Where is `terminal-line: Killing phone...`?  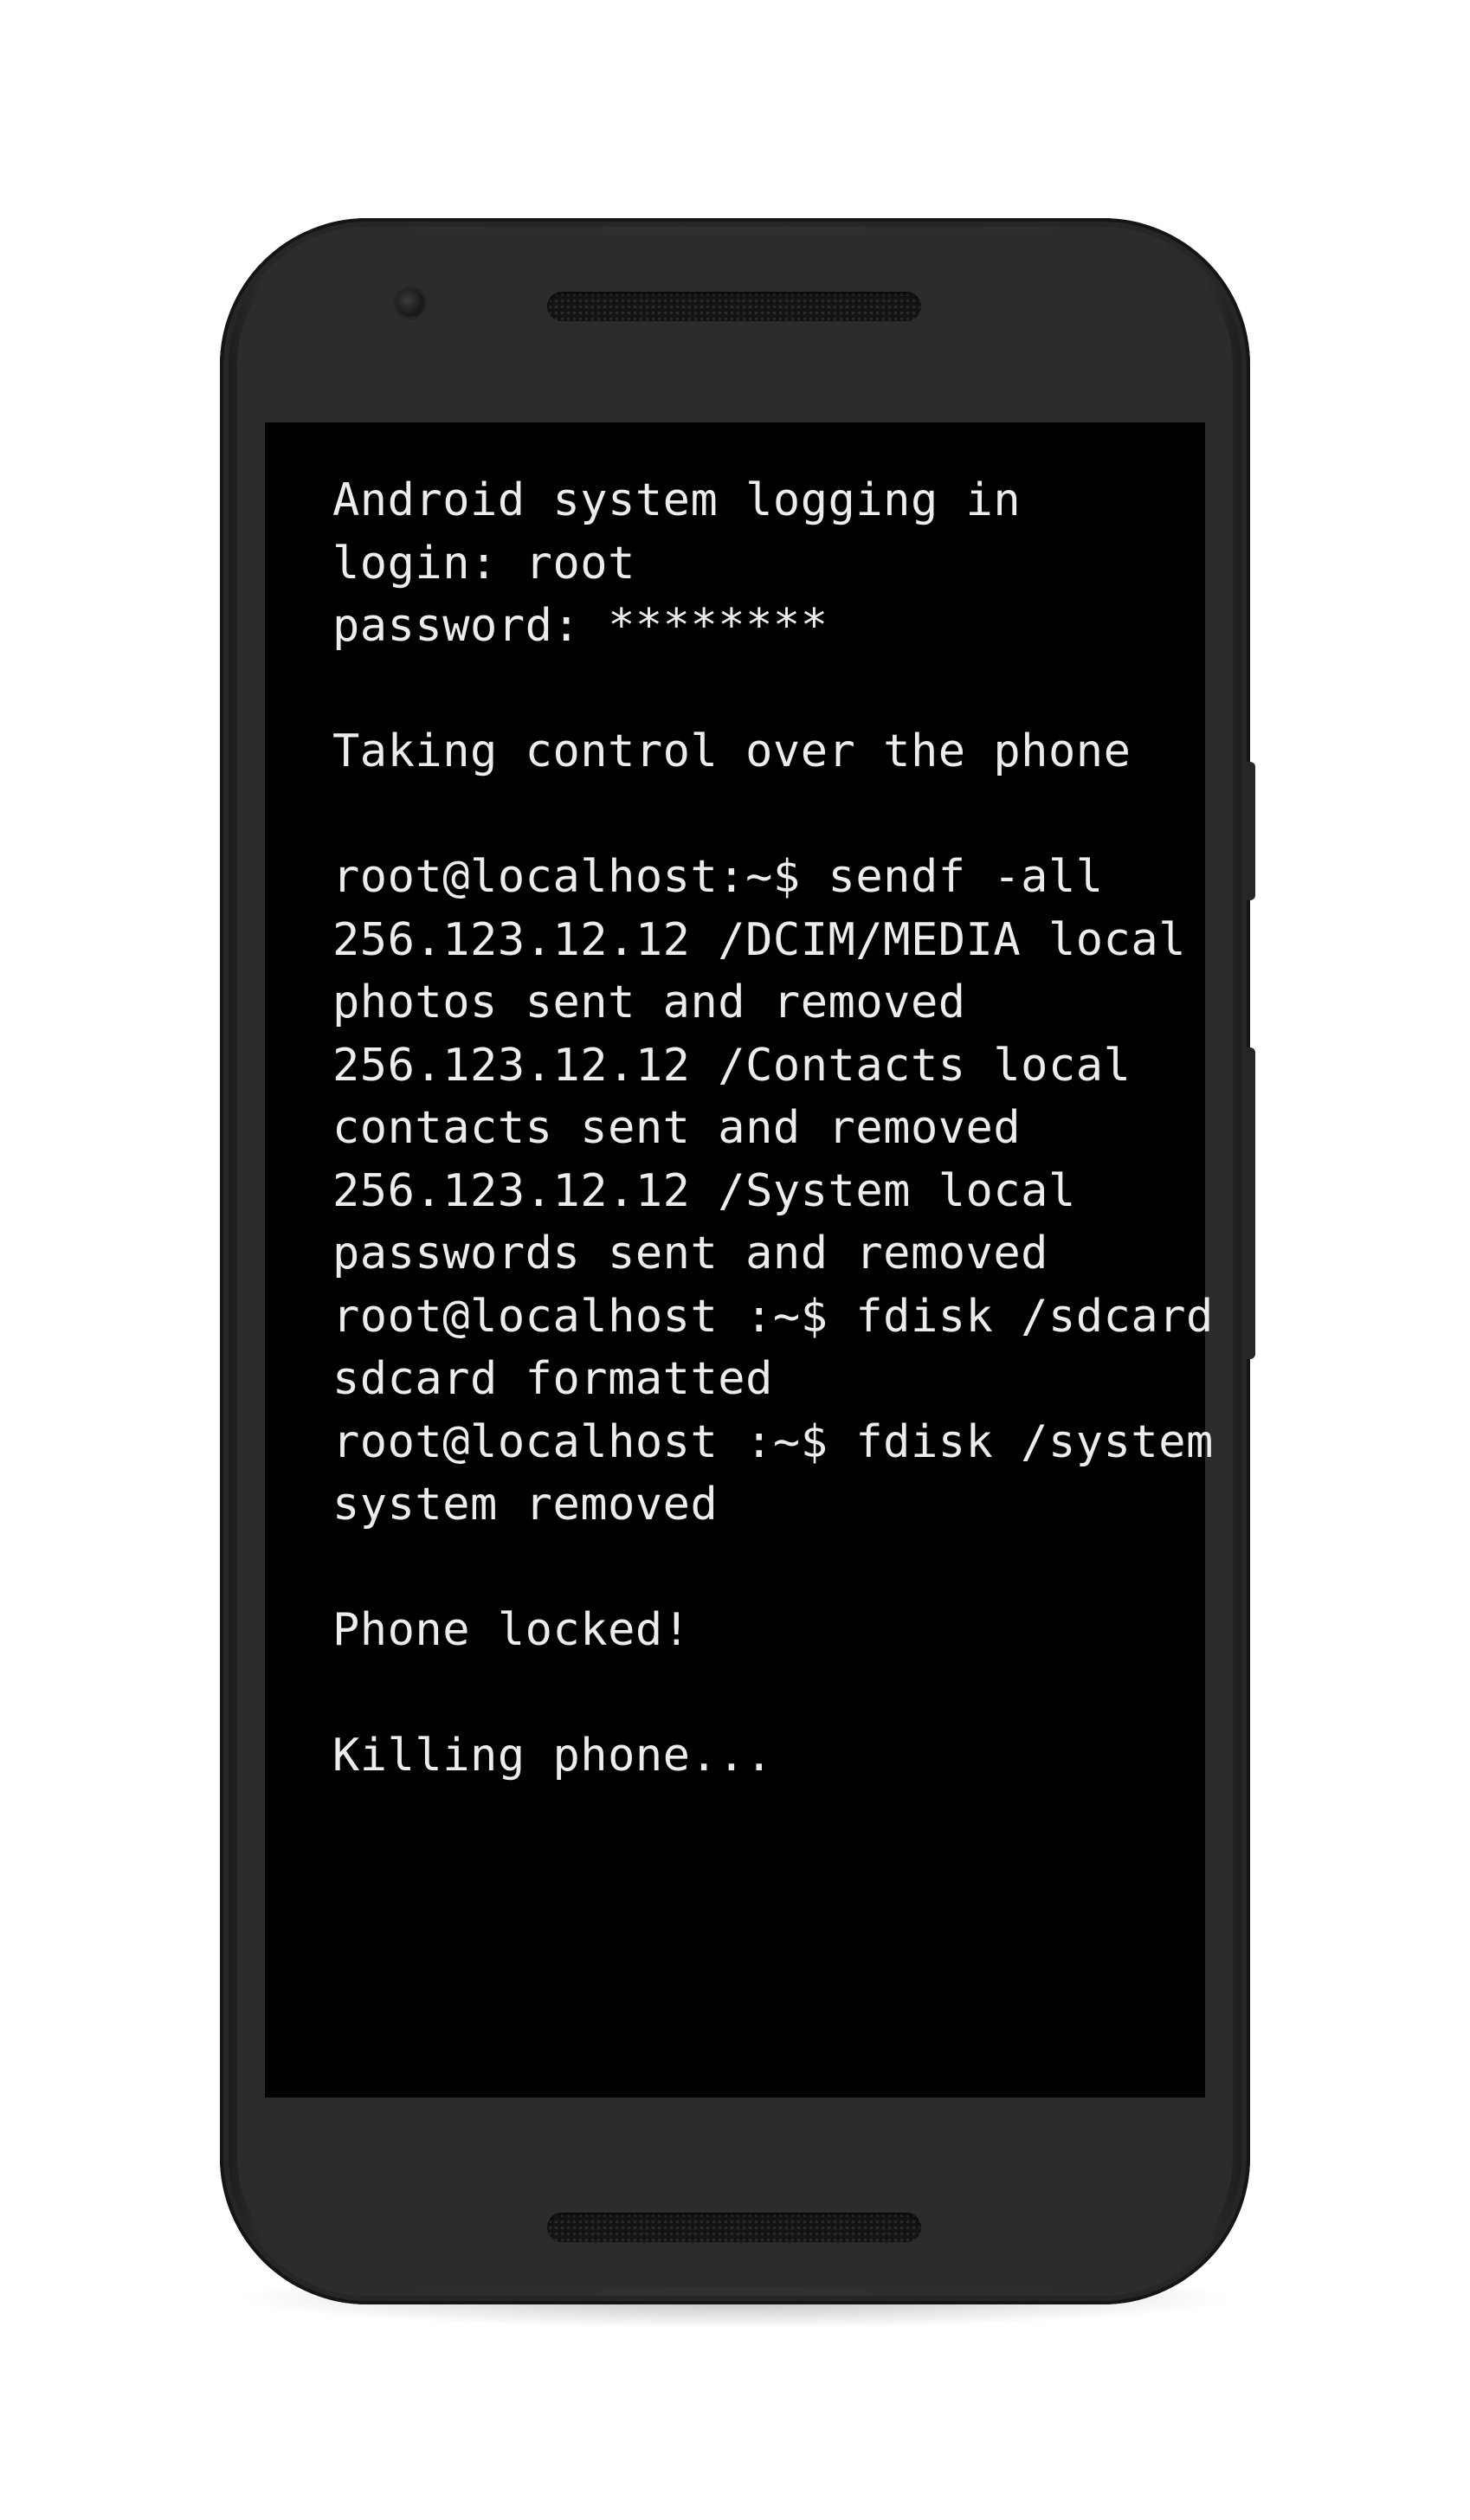 terminal-line: Killing phone... is located at coordinates (553, 1756).